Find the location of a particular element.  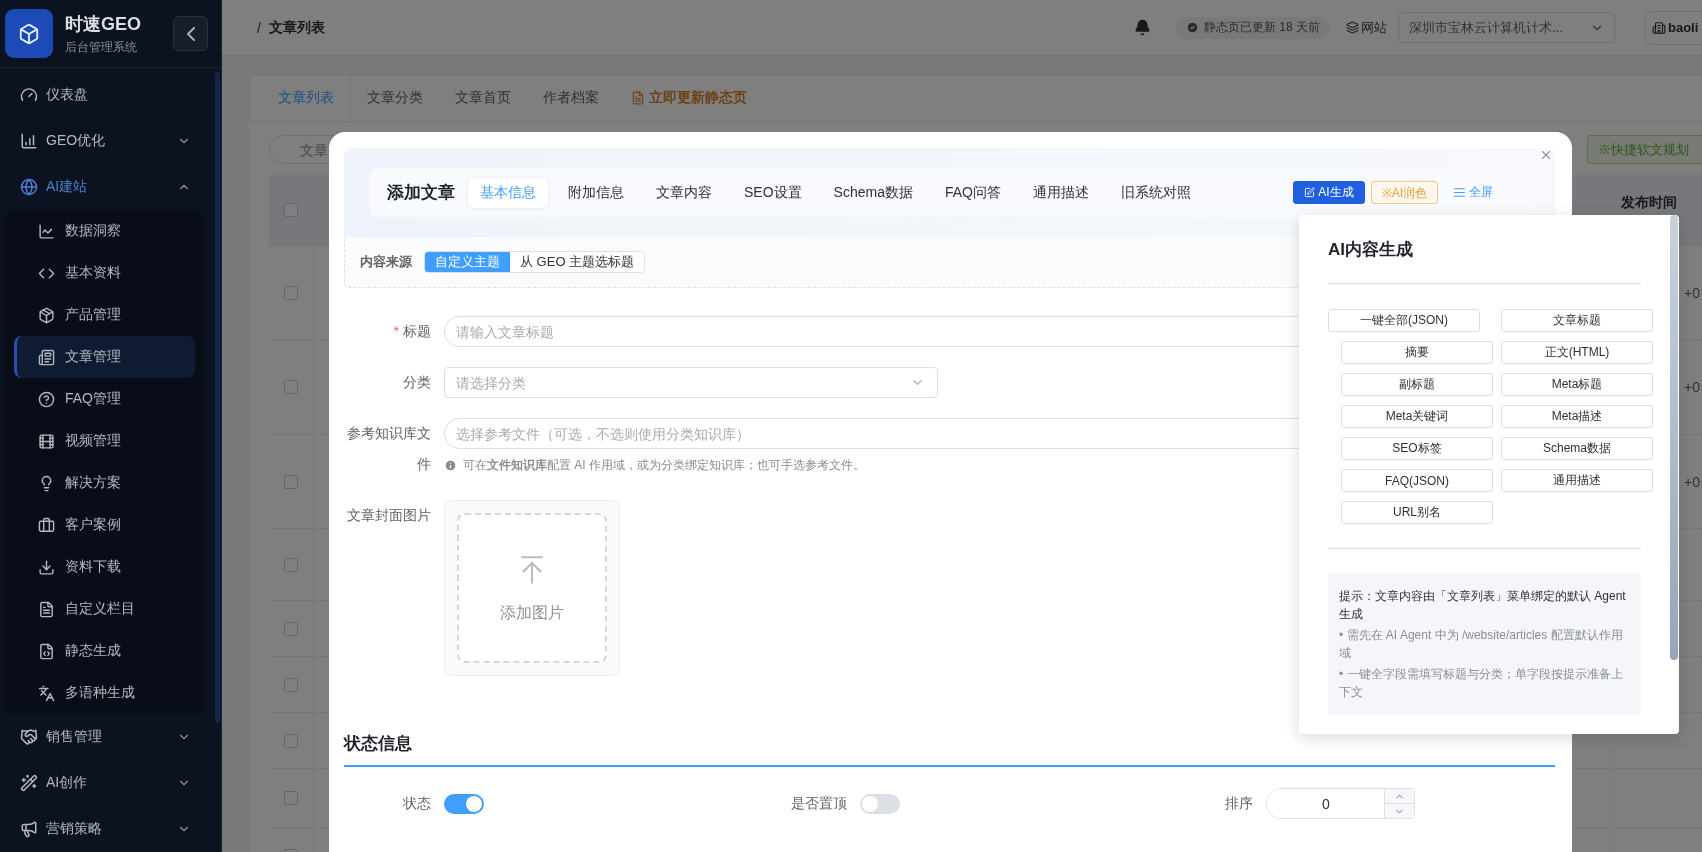

submenu-item: 产品管理 is located at coordinates (104, 315).